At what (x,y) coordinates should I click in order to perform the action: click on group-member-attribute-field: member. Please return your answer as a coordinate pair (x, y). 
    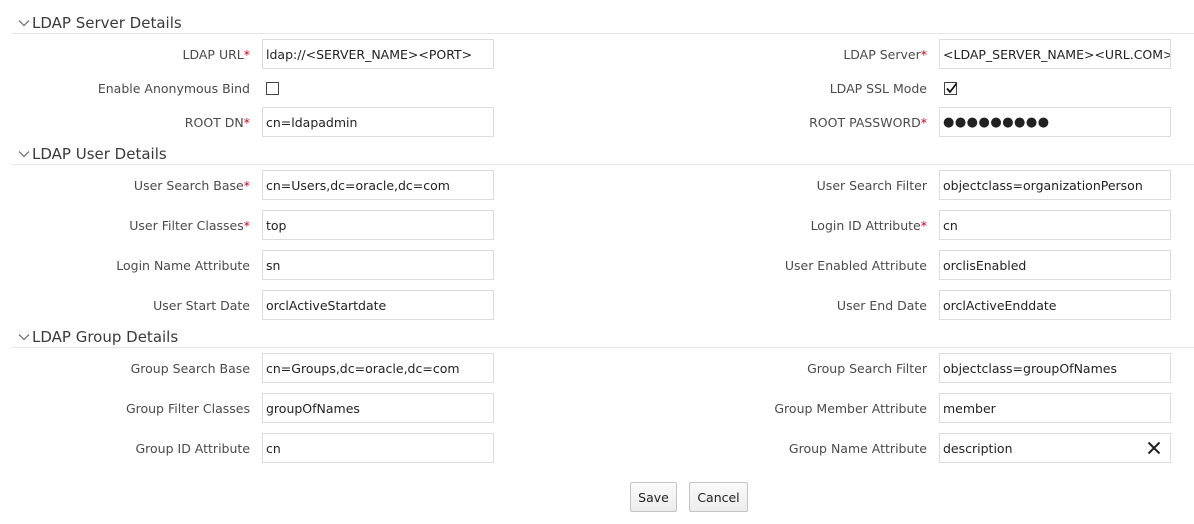
    Looking at the image, I should click on (1055, 408).